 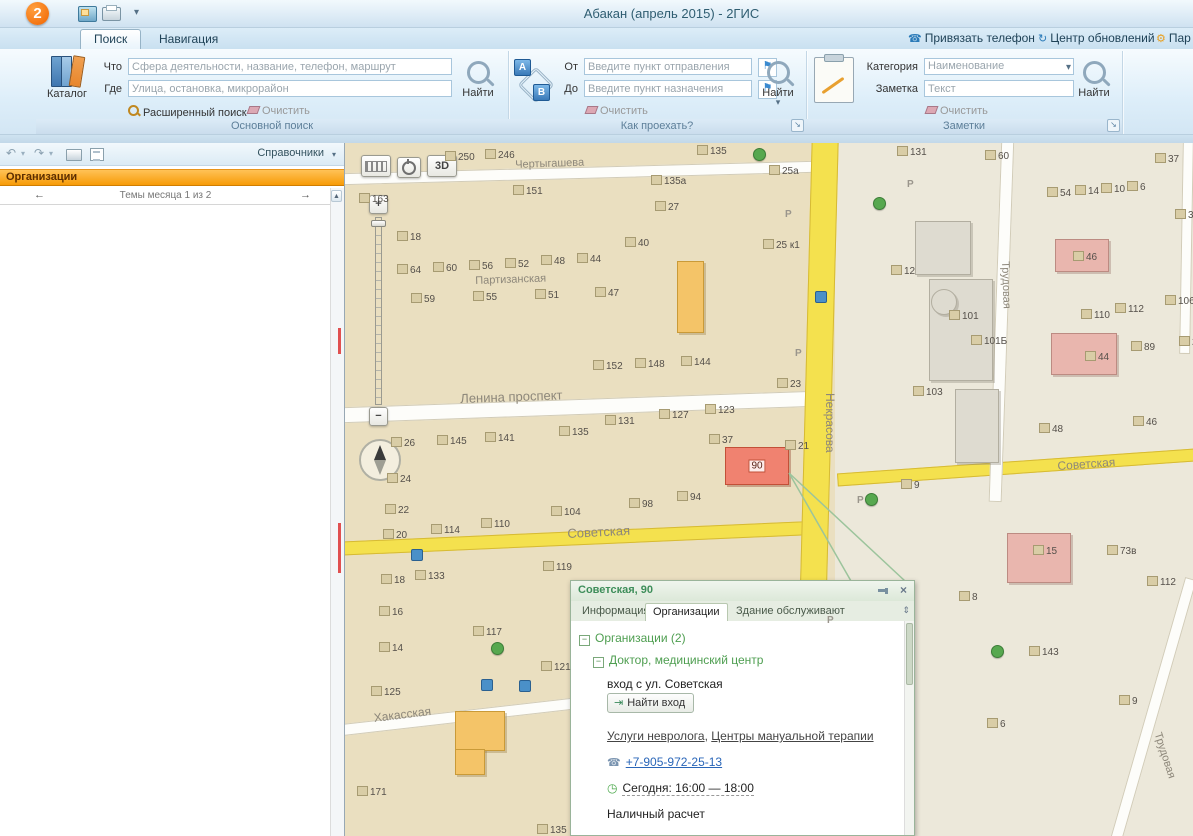 I want to click on building-label: 26, so click(x=403, y=443).